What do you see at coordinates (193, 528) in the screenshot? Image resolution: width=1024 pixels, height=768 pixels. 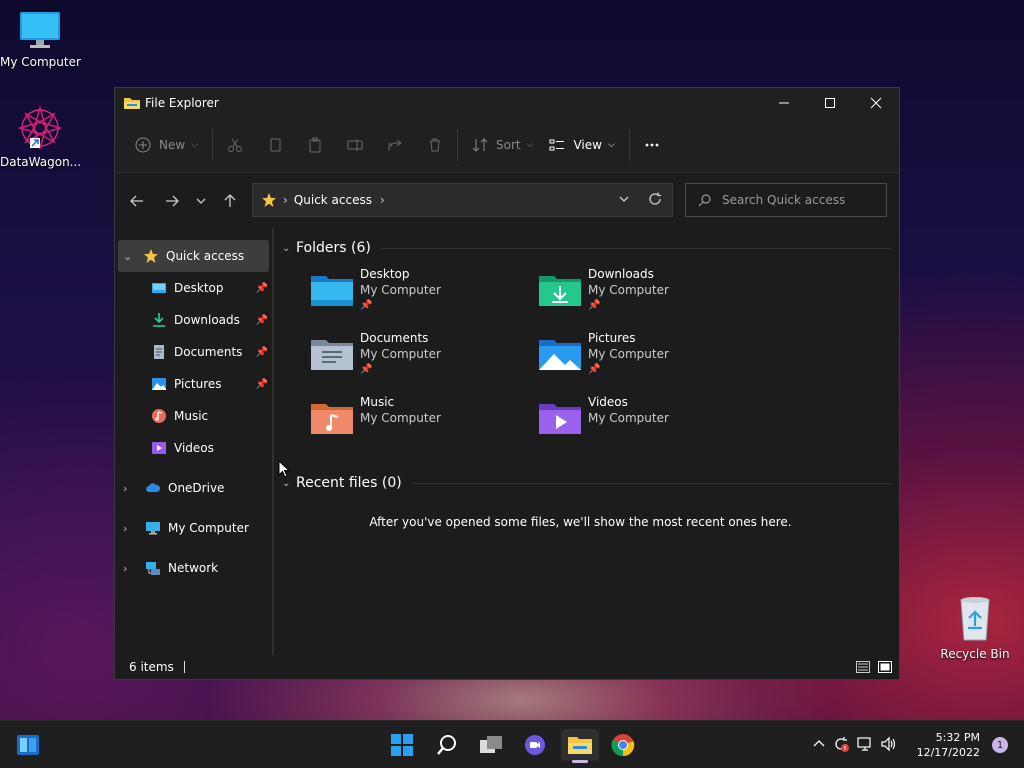 I see `sidebar-item-my-computer: › My Computer` at bounding box center [193, 528].